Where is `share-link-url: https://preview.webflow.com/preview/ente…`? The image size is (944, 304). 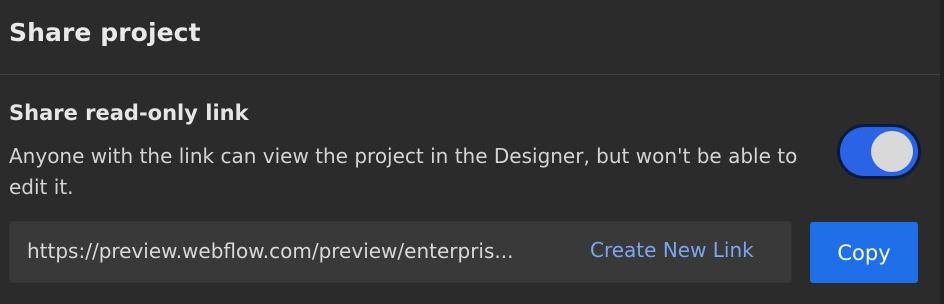
share-link-url: https://preview.webflow.com/preview/ente… is located at coordinates (307, 251).